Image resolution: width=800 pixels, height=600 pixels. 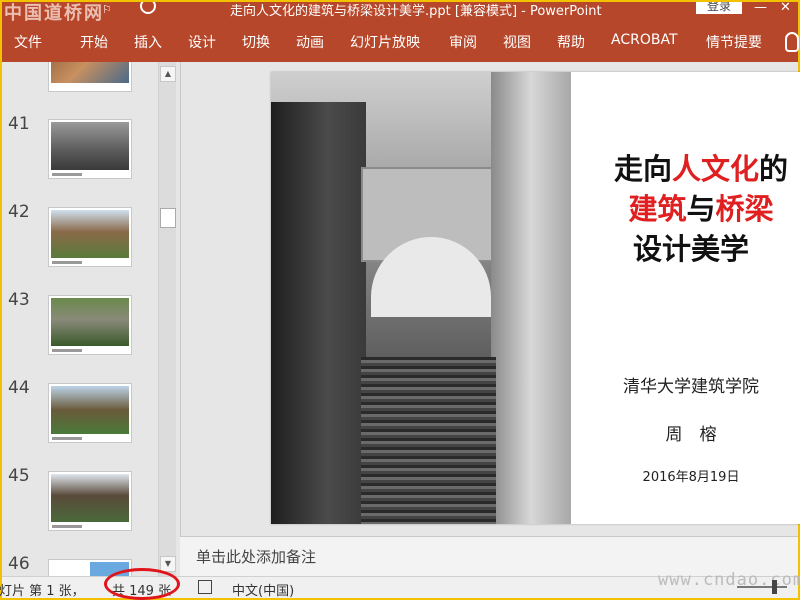 I want to click on notes-toggle-icon, so click(x=205, y=587).